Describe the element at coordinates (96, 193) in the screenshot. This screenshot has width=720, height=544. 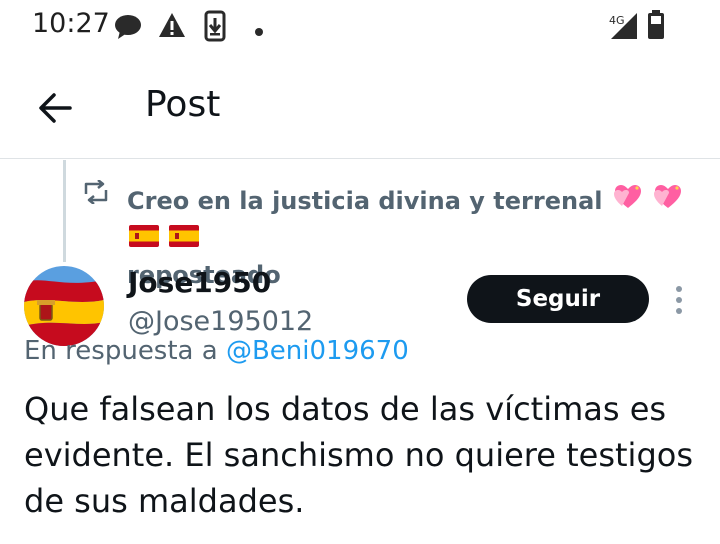
I see `repost-icon` at that location.